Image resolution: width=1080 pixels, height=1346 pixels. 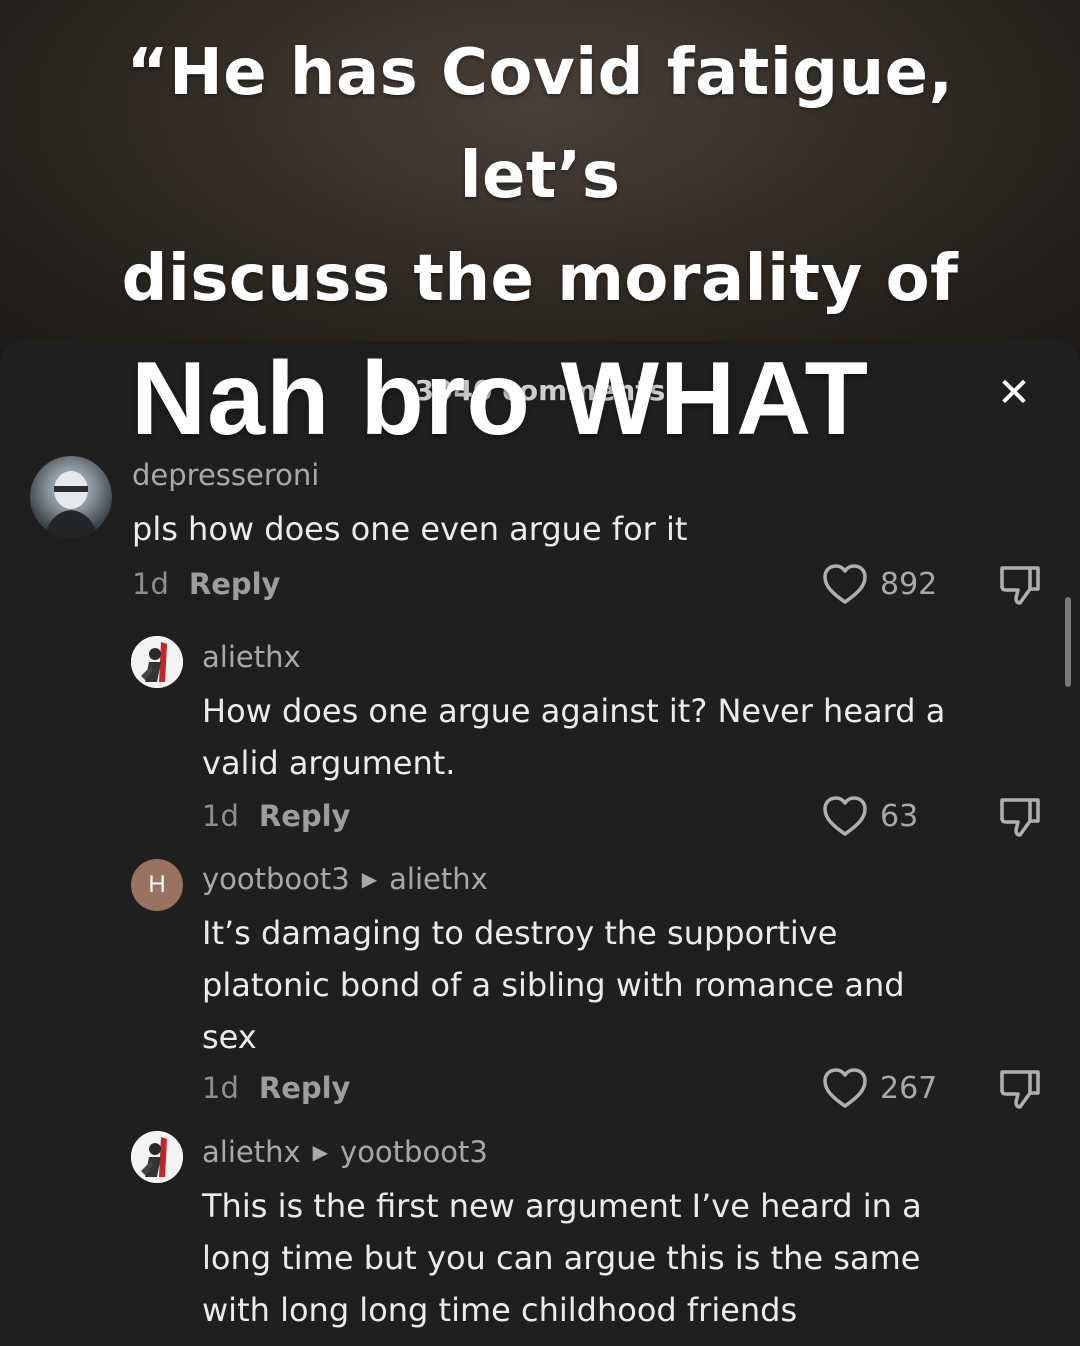 I want to click on username-link: yootboot3, so click(x=276, y=879).